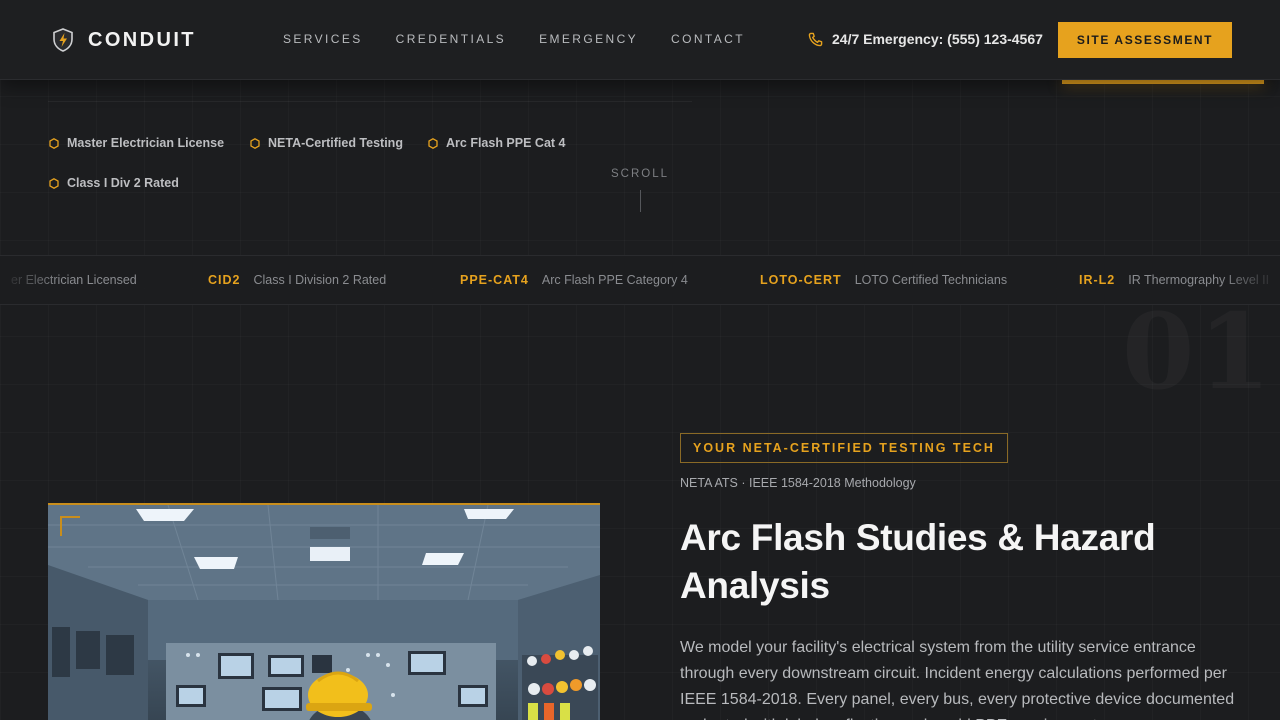  I want to click on ticker-code: IR-L2, so click(1097, 280).